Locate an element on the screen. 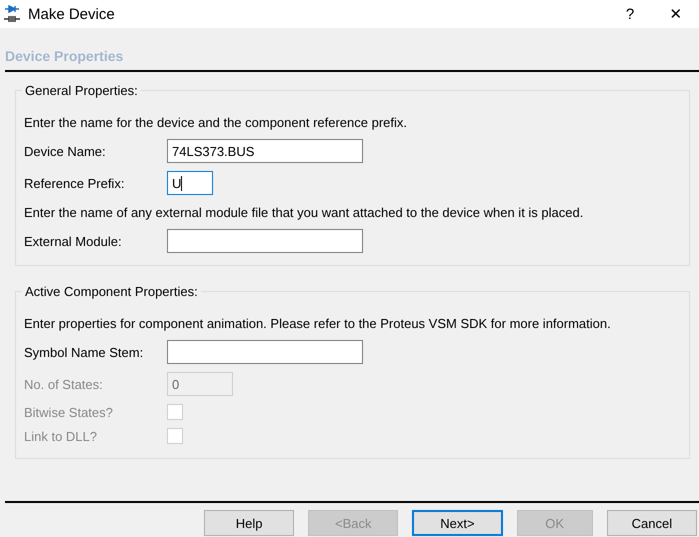  group-title: General Properties: is located at coordinates (81, 90).